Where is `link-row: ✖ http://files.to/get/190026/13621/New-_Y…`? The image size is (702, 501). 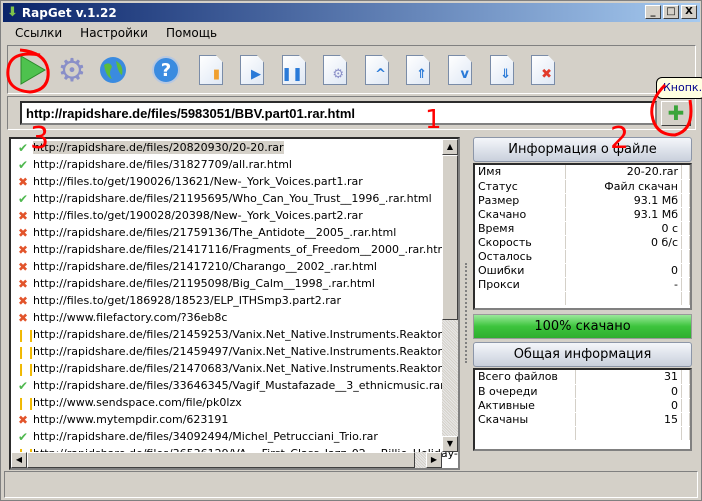
link-row: ✖ http://files.to/get/190026/13621/New-_Y… is located at coordinates (234, 181).